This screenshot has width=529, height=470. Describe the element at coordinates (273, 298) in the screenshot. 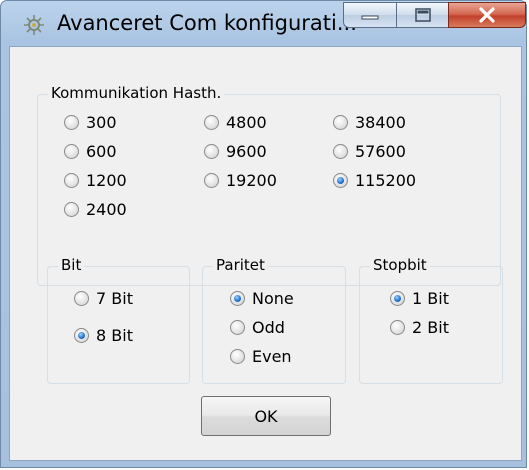

I see `radio-label: None` at that location.